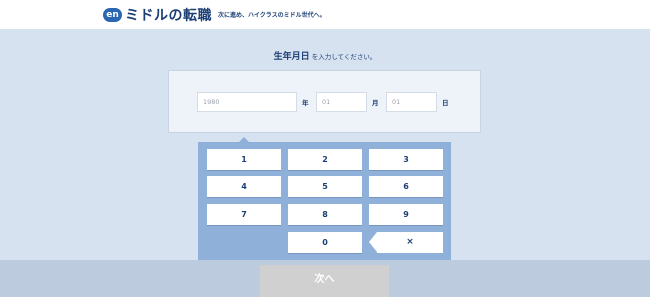  What do you see at coordinates (411, 102) in the screenshot?
I see `day-input: 01` at bounding box center [411, 102].